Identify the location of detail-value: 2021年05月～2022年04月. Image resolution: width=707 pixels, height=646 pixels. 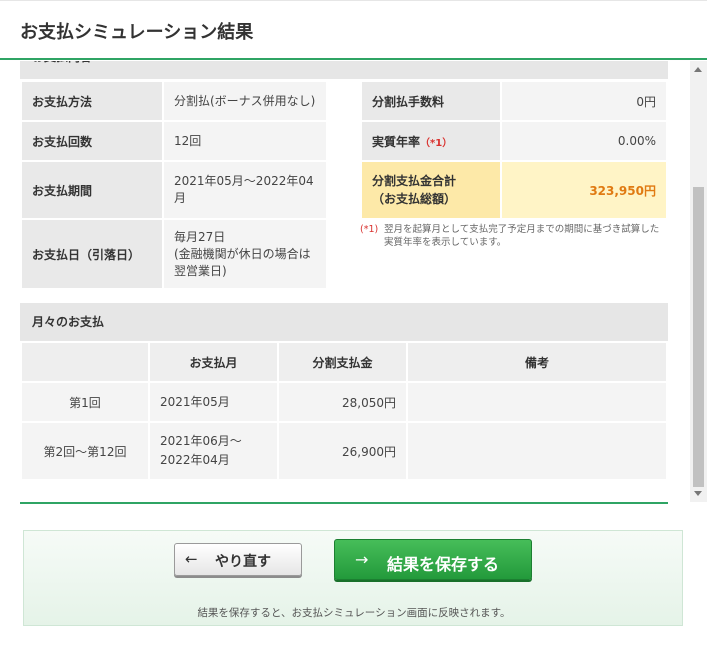
(245, 190).